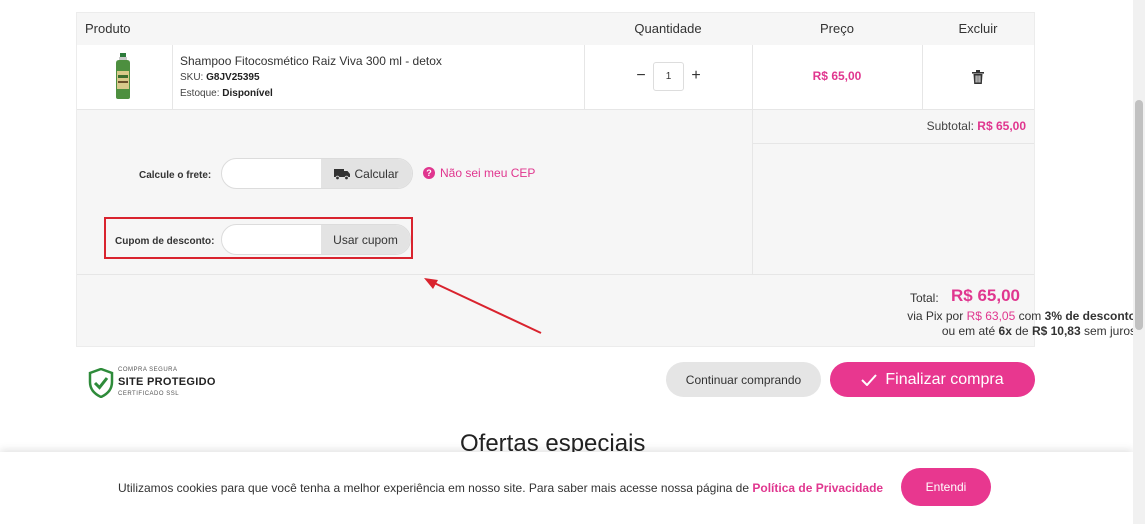 The image size is (1145, 524). I want to click on question-circle-icon: ?, so click(429, 173).